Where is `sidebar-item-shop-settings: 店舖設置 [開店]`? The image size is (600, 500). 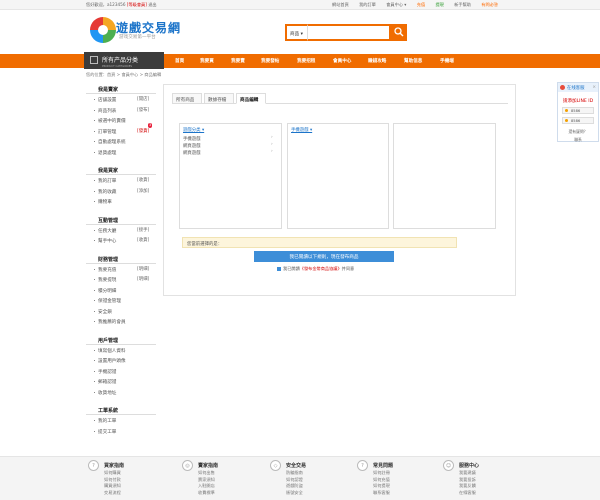 sidebar-item-shop-settings: 店舖設置 [開店] is located at coordinates (121, 99).